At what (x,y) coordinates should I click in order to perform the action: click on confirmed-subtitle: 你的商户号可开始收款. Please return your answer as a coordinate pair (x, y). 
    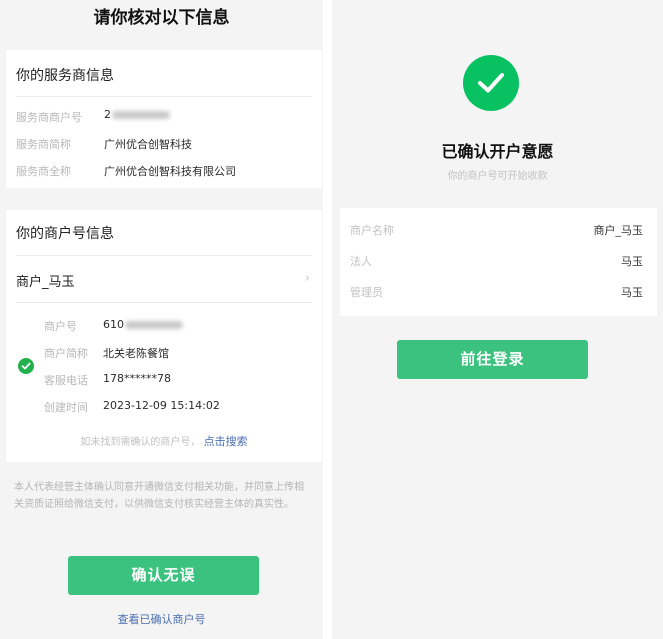
    Looking at the image, I should click on (497, 176).